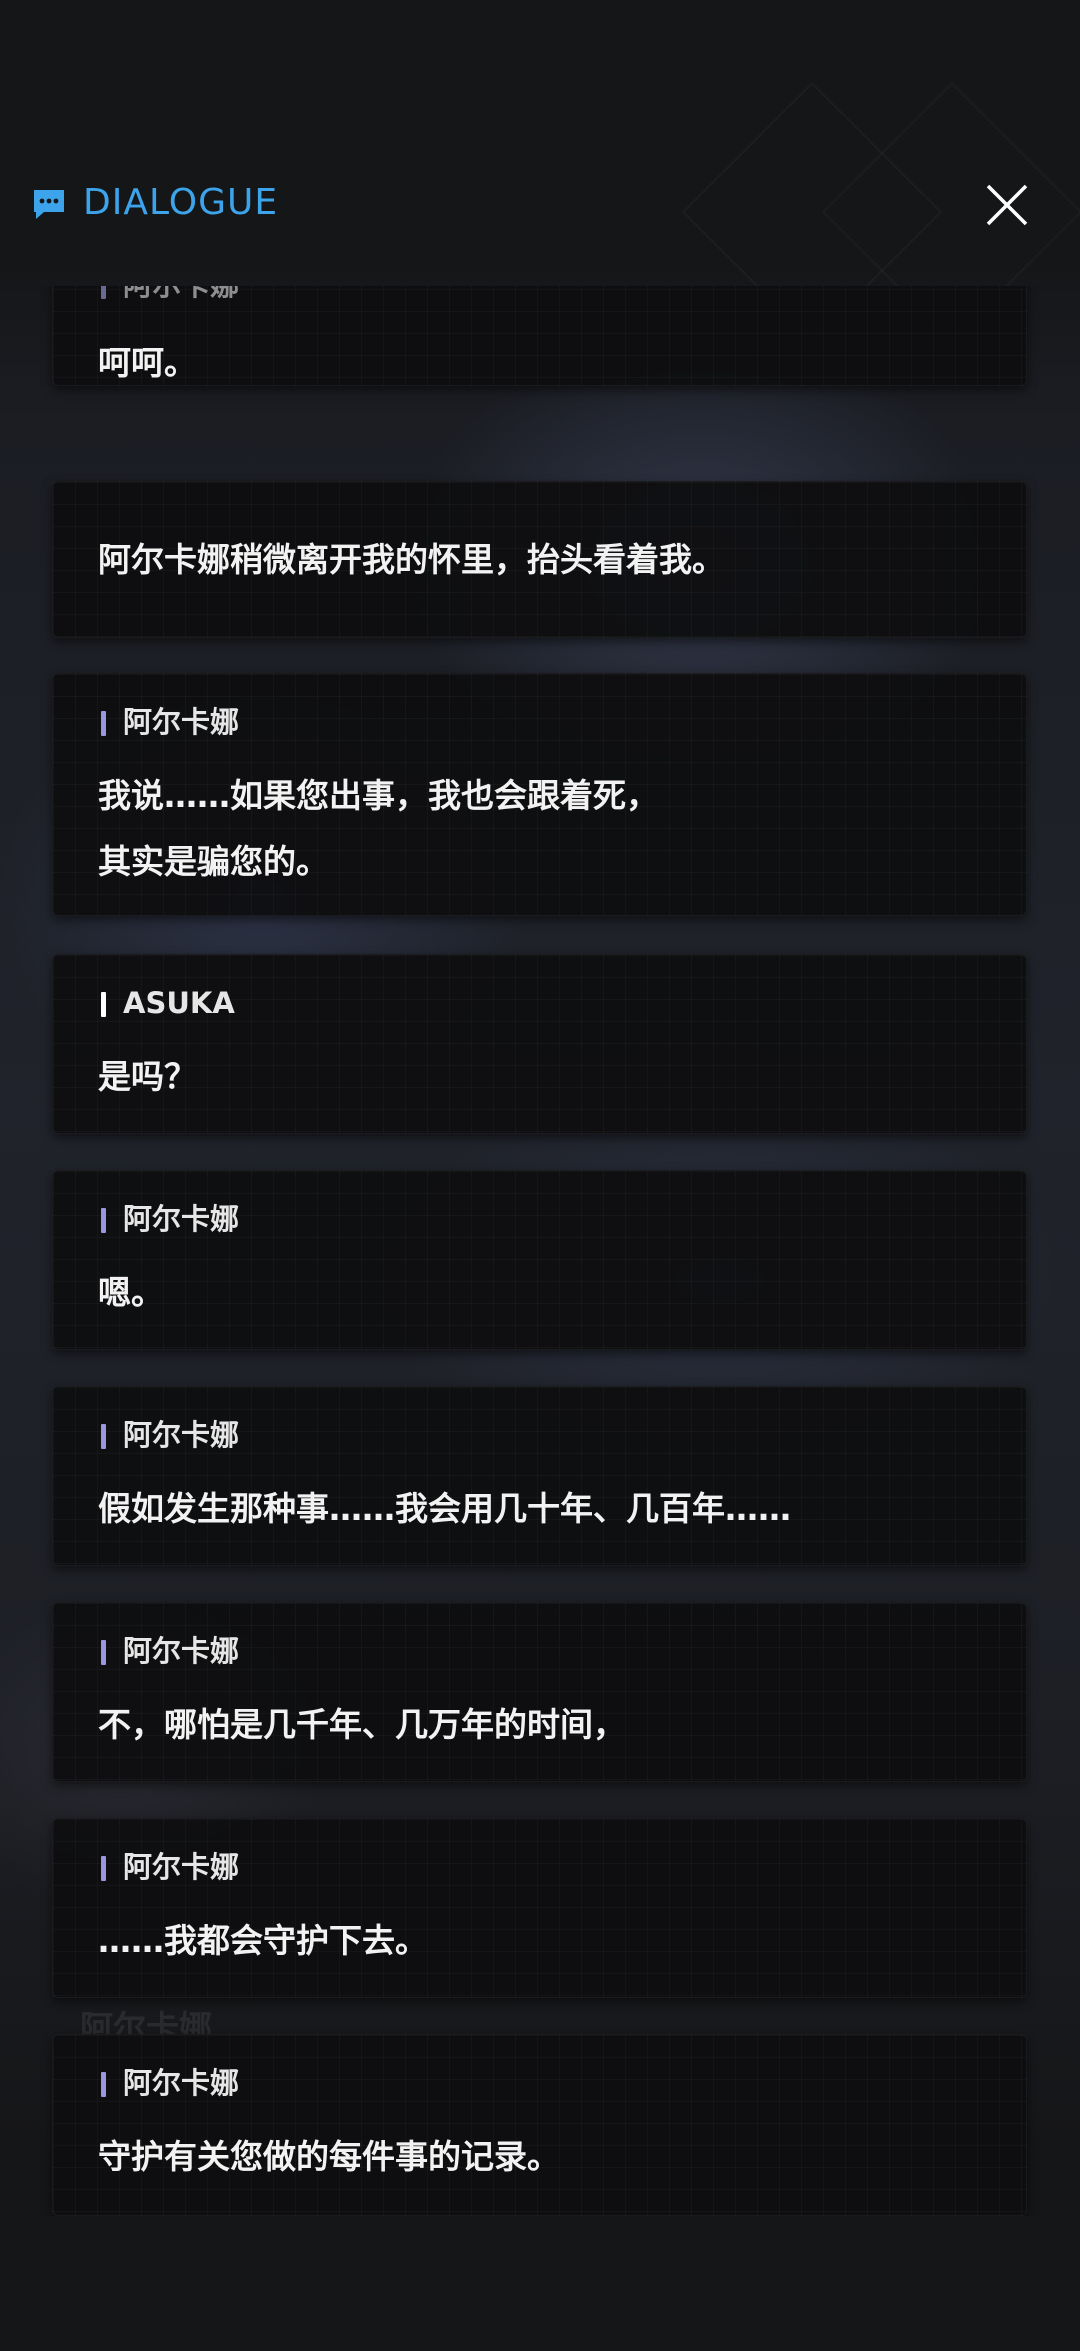  Describe the element at coordinates (539, 1044) in the screenshot. I see `dialogue-entry: ASUKA 是吗？` at that location.